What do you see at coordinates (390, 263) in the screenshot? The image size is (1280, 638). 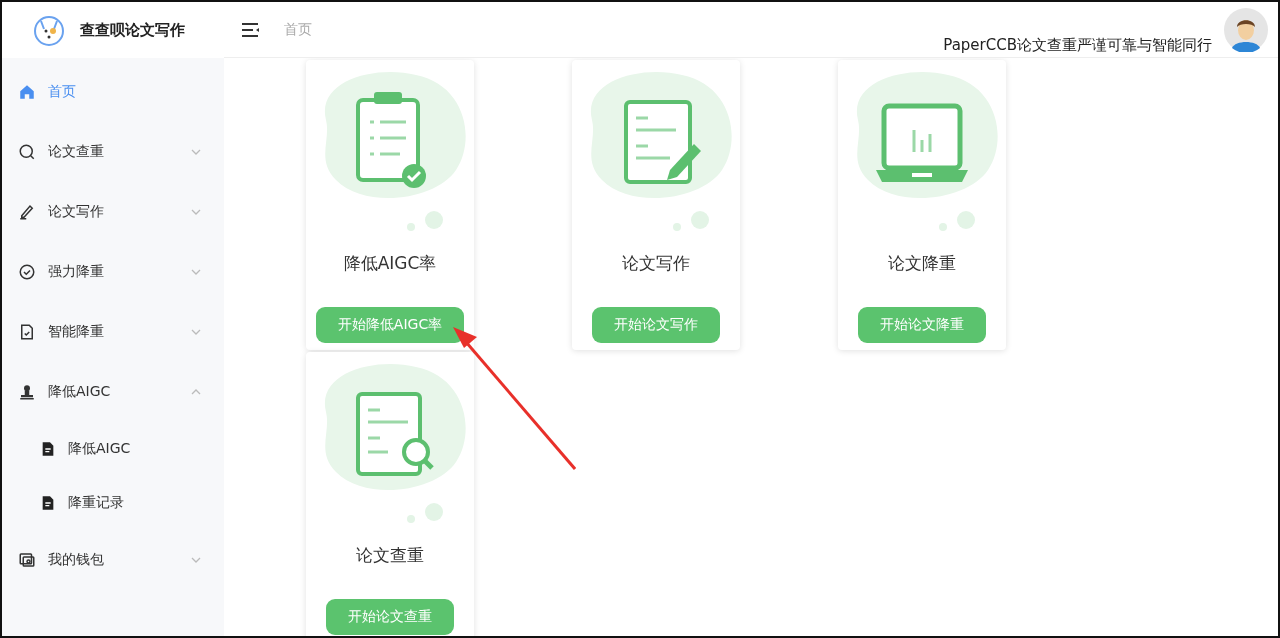 I see `card-title: 降低AIGC率` at bounding box center [390, 263].